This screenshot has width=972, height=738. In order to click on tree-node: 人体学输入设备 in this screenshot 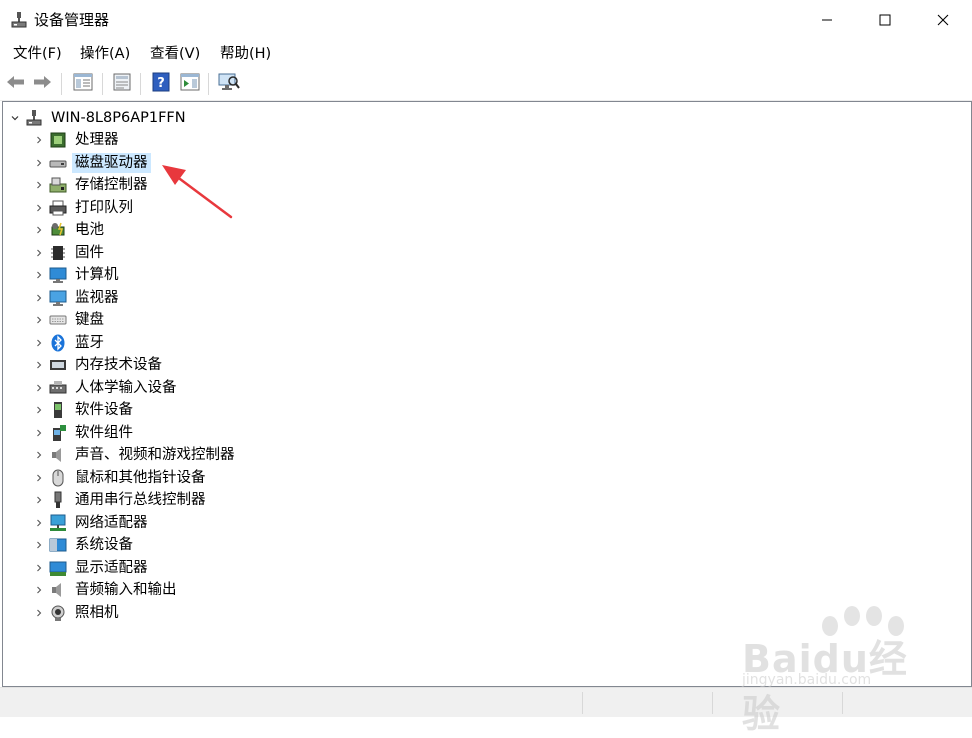, I will do `click(106, 388)`.